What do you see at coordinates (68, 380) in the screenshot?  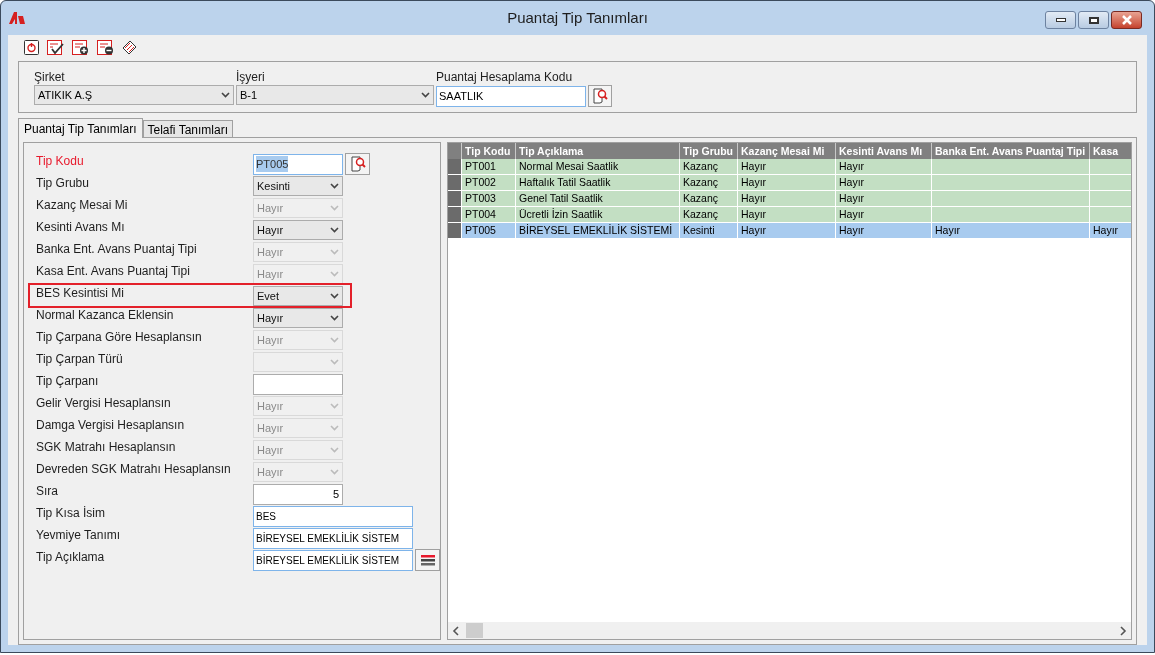 I see `field-label: Tip Çarpanı` at bounding box center [68, 380].